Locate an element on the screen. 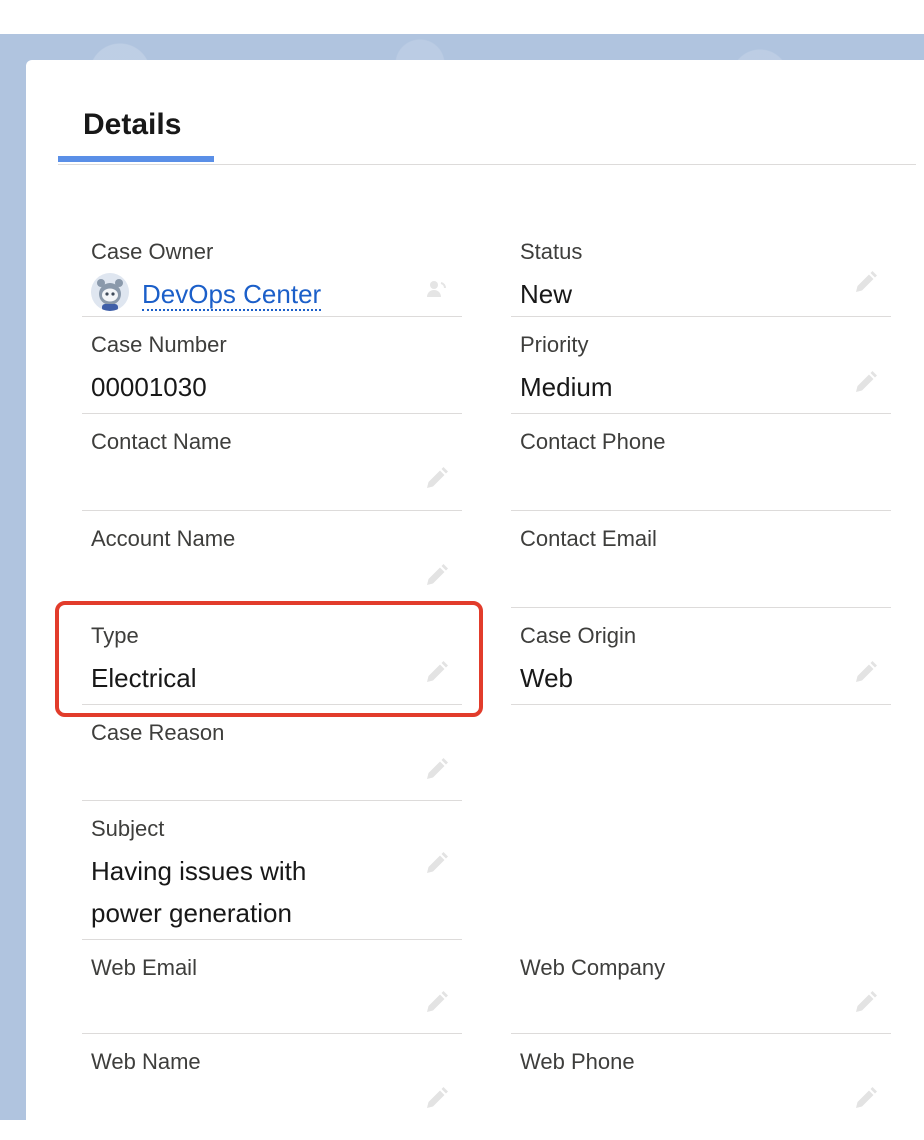 Image resolution: width=924 pixels, height=1140 pixels. field-case-reason: Case Reason is located at coordinates (272, 752).